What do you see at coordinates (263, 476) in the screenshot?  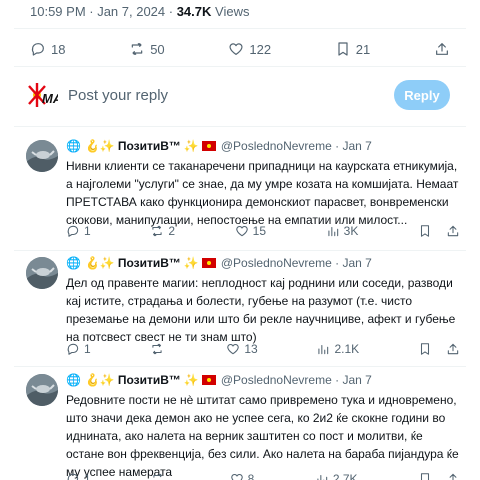 I see `tweet-actions: 1 8 2.7K` at bounding box center [263, 476].